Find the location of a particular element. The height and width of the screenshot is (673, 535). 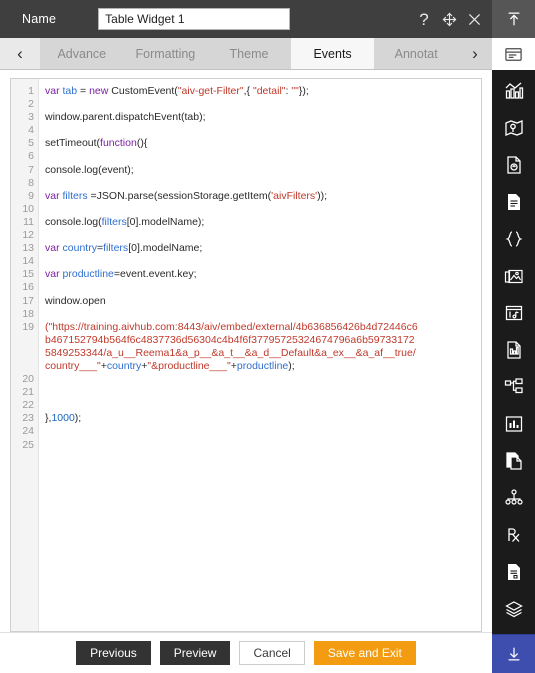

rail-icon-list is located at coordinates (513, 353).